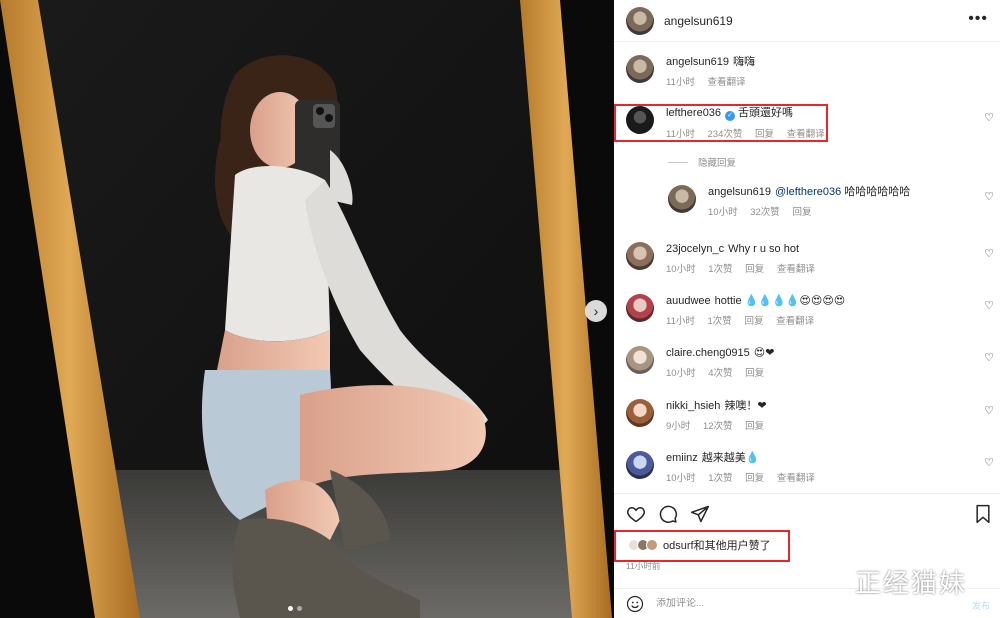  Describe the element at coordinates (780, 301) in the screenshot. I see `comment-text: hottie 💧💧💧💧😍😍😍😍` at that location.